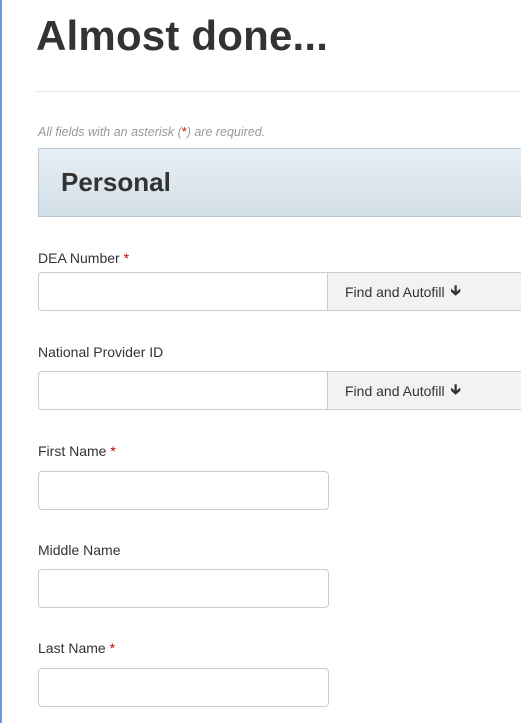  What do you see at coordinates (395, 291) in the screenshot?
I see `dea-find-autofill-label: Find and Autofill` at bounding box center [395, 291].